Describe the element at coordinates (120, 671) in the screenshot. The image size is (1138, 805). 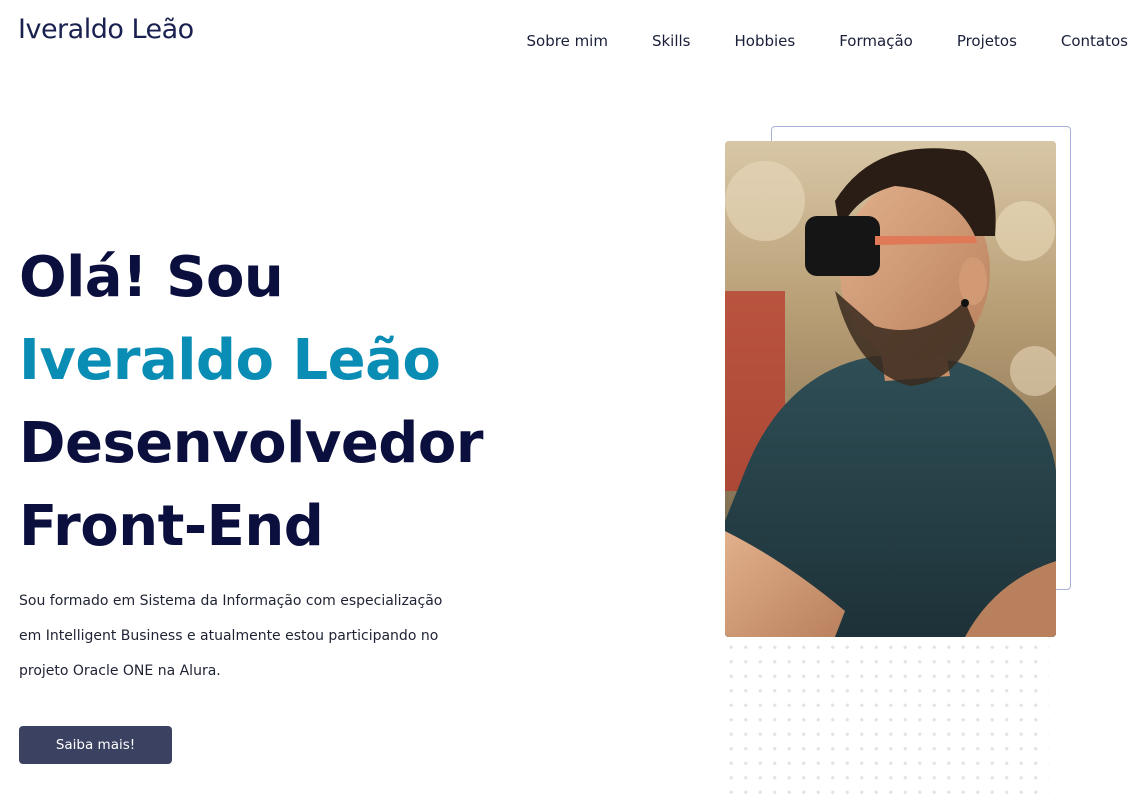
I see `hero-bio-line: projeto Oracle ONE na Alura.` at that location.